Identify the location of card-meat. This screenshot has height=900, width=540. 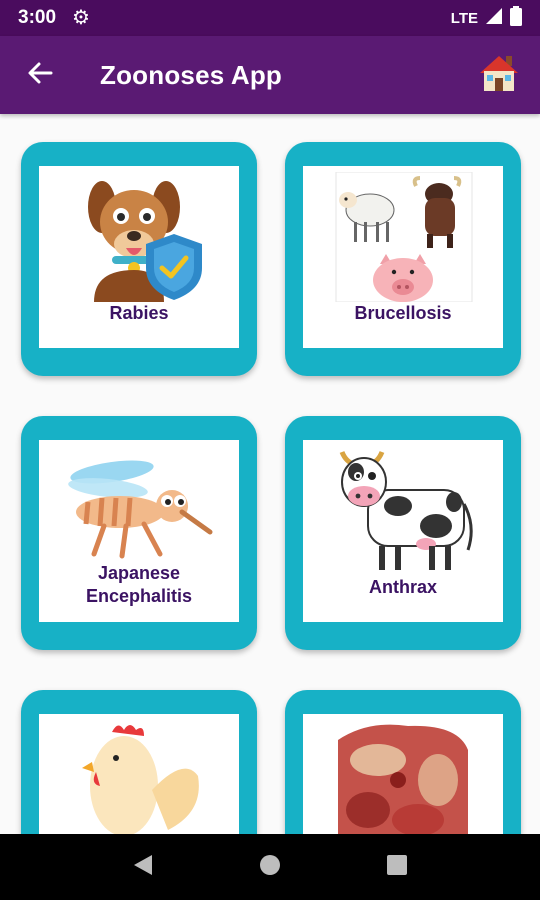
(403, 762).